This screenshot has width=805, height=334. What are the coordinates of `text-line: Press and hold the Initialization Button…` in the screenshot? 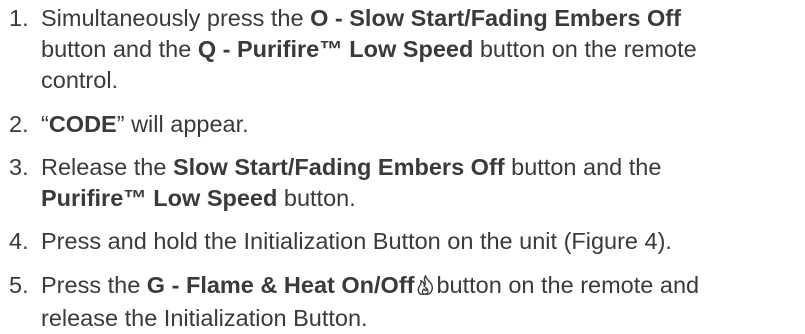 It's located at (423, 241).